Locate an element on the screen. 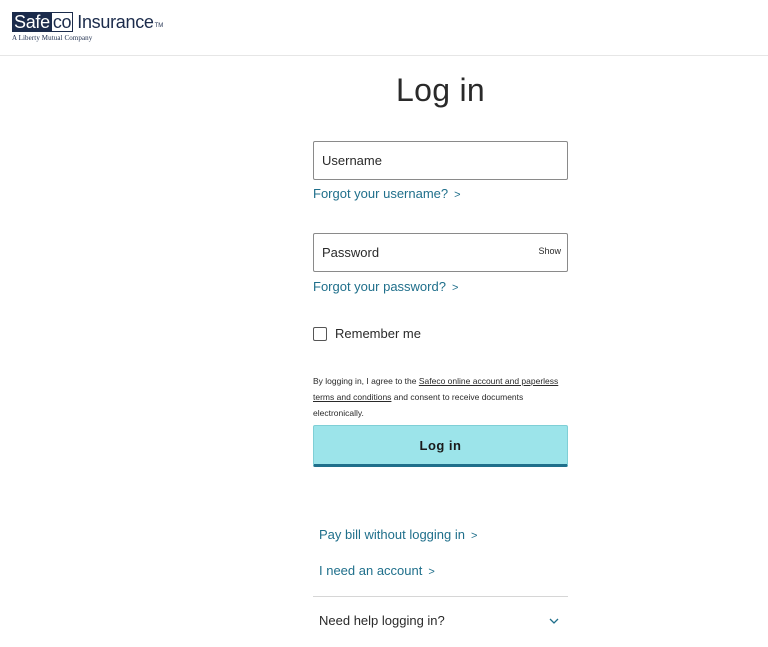  logo-trademark: TM is located at coordinates (159, 26).